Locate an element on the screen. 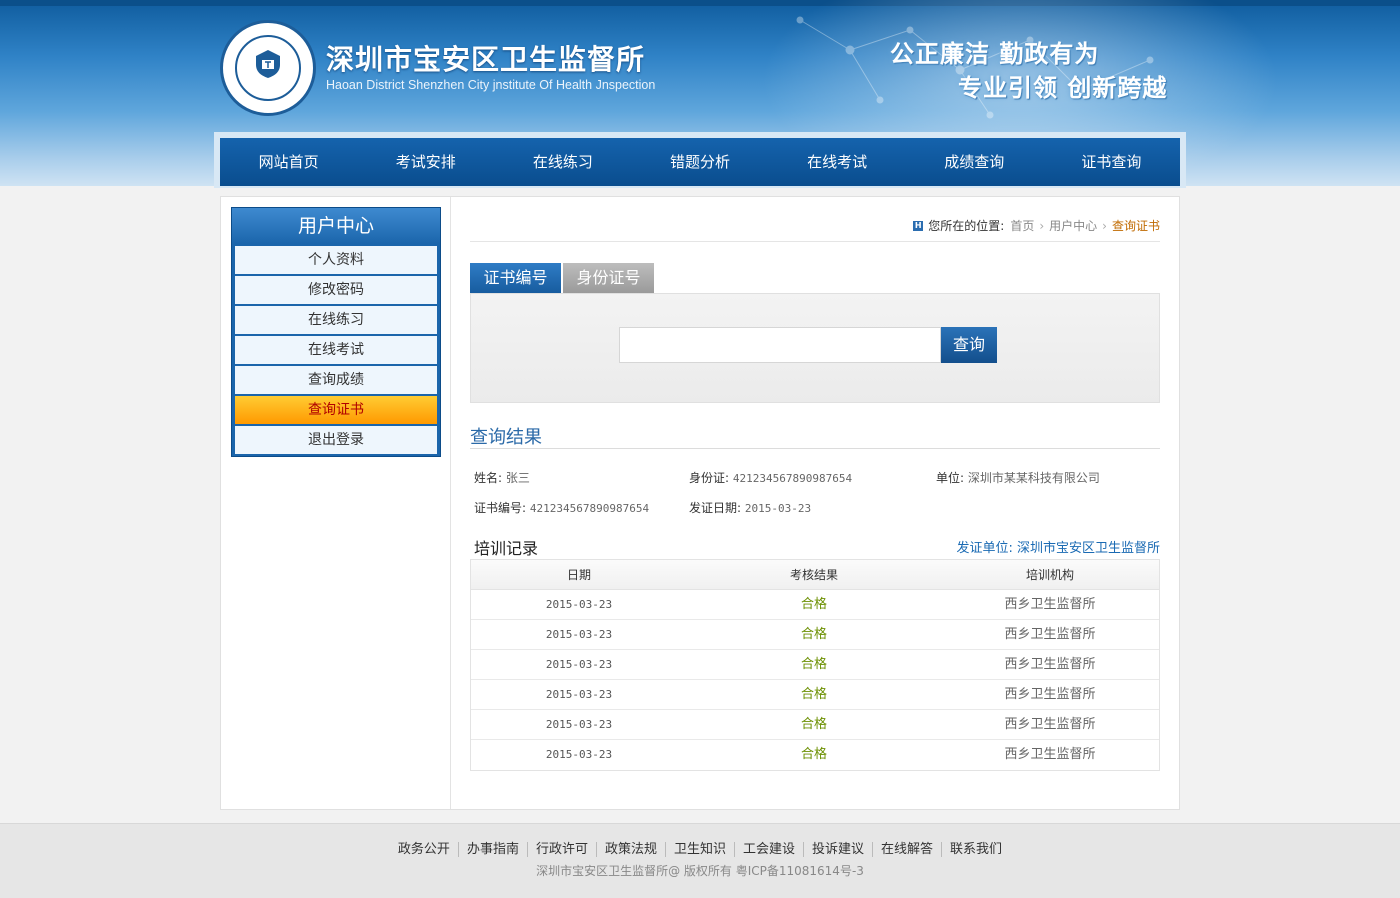  sidebar-item-logout: 退出登录 is located at coordinates (336, 440).